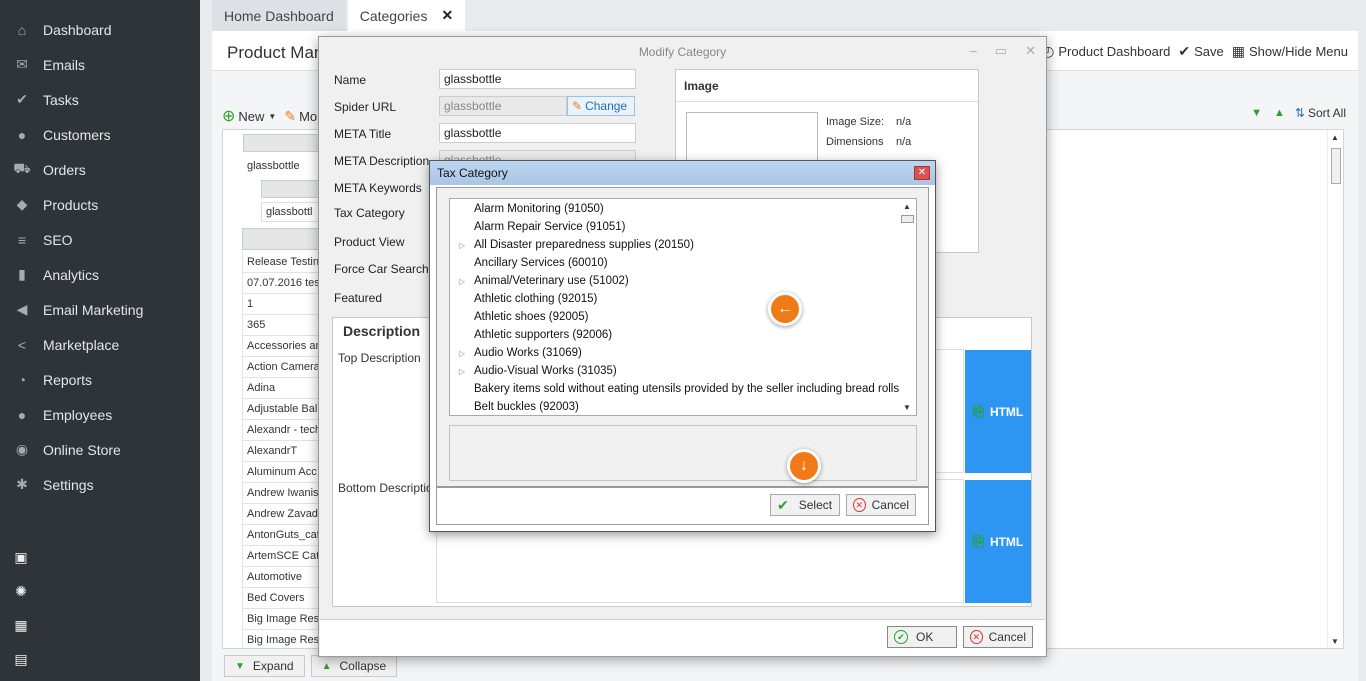 This screenshot has height=681, width=1366. Describe the element at coordinates (21, 557) in the screenshot. I see `layout-icon: ▣` at that location.